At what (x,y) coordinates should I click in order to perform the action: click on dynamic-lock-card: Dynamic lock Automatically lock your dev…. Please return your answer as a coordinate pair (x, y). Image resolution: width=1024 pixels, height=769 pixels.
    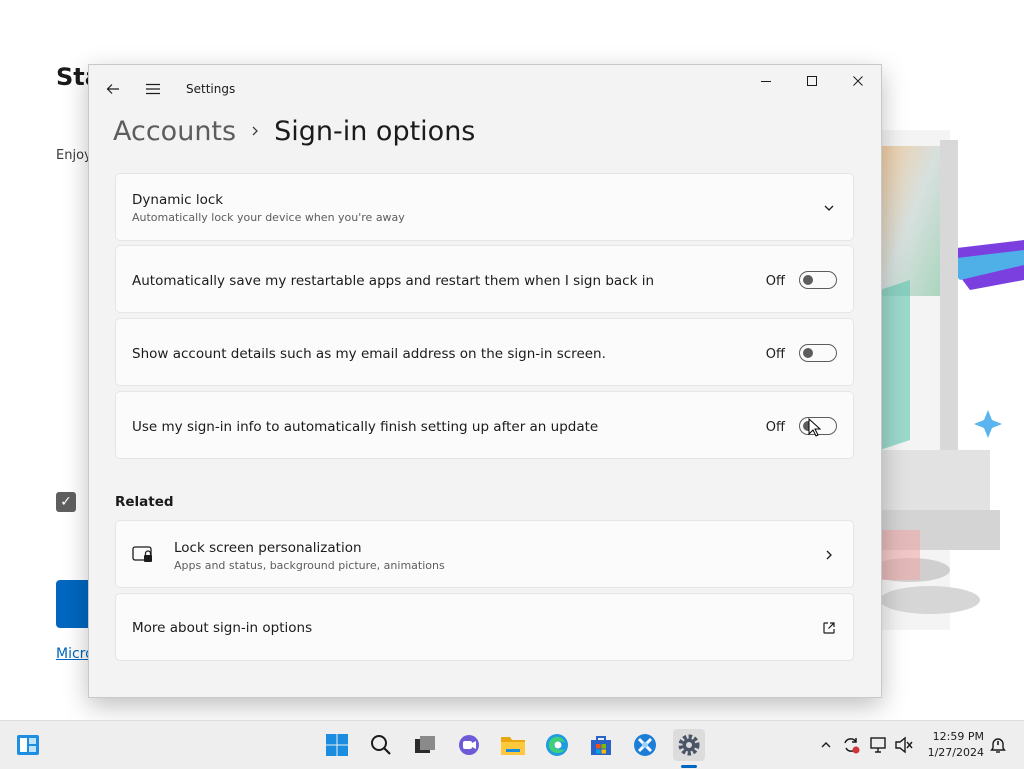
    Looking at the image, I should click on (484, 207).